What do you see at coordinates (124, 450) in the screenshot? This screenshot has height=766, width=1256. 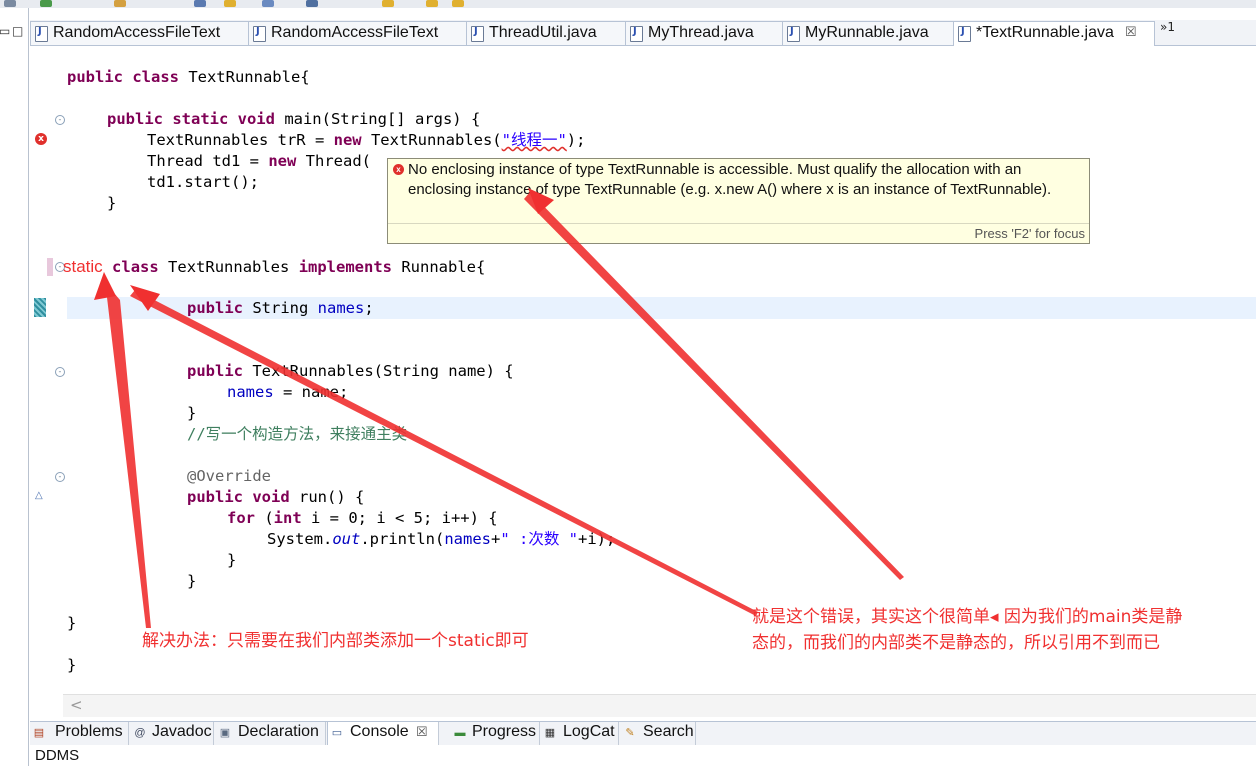 I see `arrow-to-static` at bounding box center [124, 450].